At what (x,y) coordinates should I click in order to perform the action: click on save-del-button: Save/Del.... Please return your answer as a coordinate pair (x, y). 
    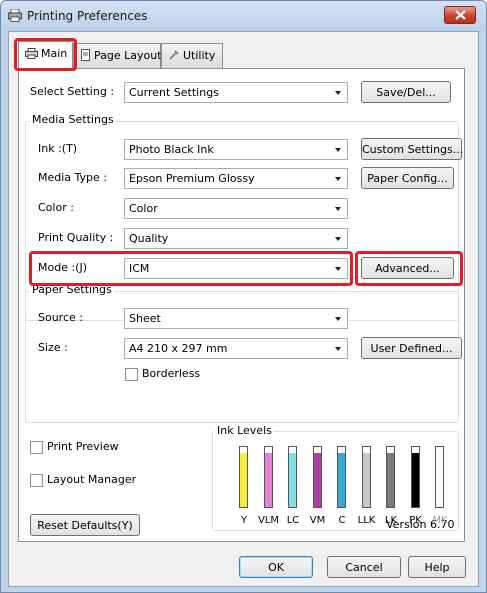
    Looking at the image, I should click on (406, 92).